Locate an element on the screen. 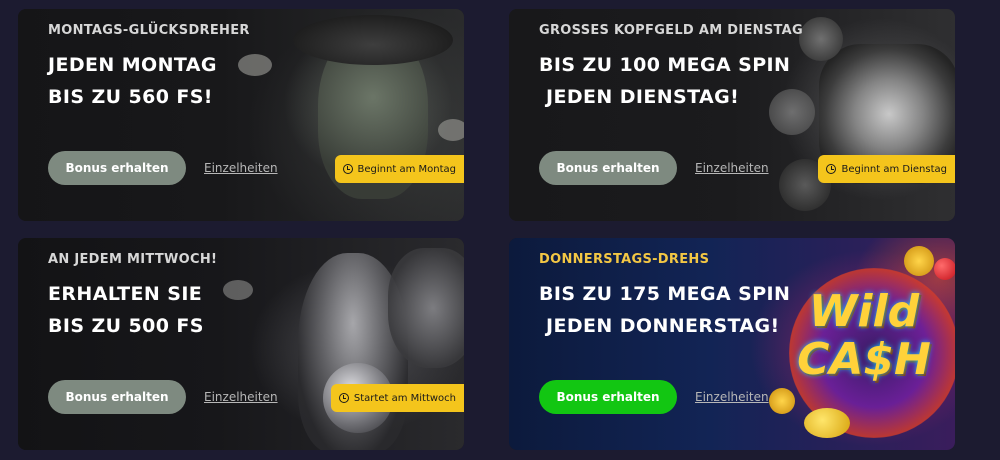 This screenshot has width=1000, height=460. start-day-badge: Beginnt am Montag is located at coordinates (399, 169).